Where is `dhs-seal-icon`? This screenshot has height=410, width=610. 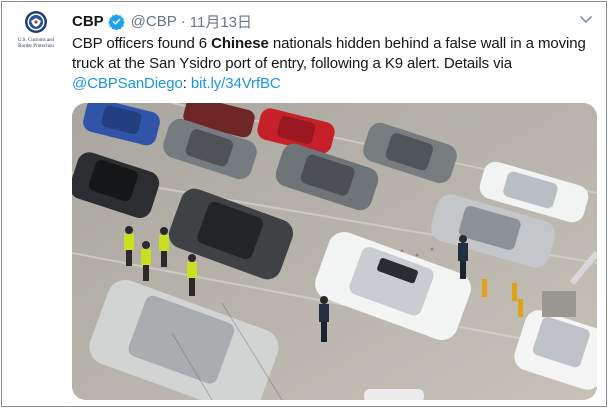 dhs-seal-icon is located at coordinates (36, 22).